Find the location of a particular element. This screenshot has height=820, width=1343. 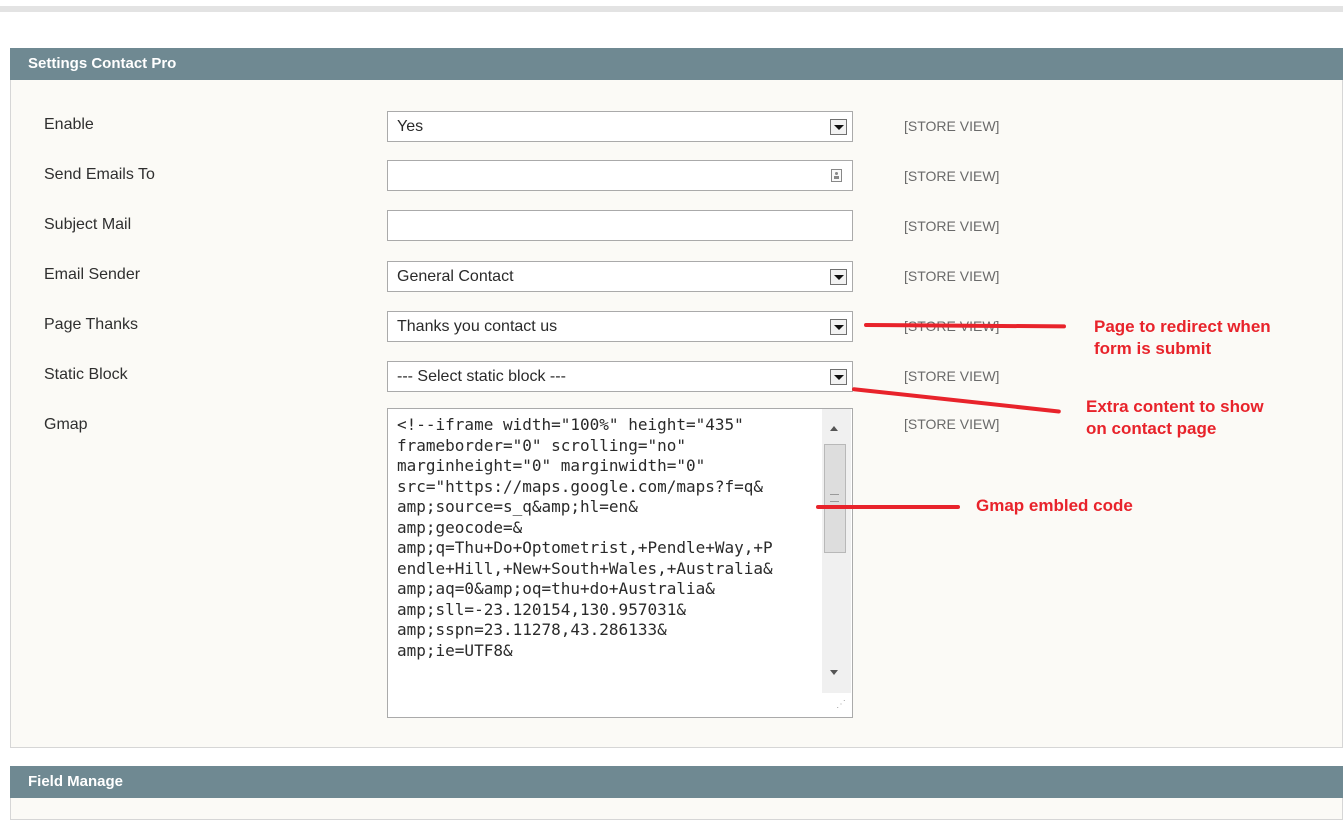

page-thanks-label: Page Thanks is located at coordinates (91, 324).